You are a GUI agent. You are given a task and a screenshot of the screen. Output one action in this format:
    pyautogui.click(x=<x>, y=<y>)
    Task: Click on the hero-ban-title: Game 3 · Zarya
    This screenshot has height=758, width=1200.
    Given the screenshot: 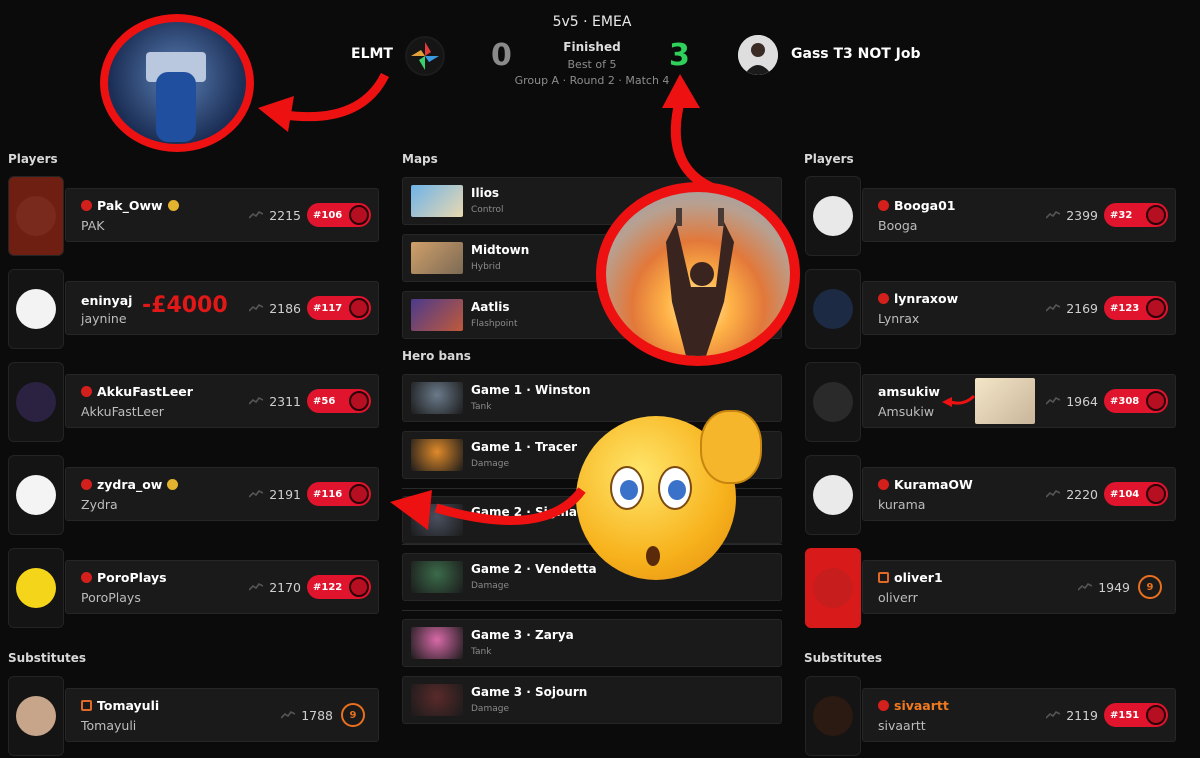 What is the action you would take?
    pyautogui.click(x=522, y=635)
    